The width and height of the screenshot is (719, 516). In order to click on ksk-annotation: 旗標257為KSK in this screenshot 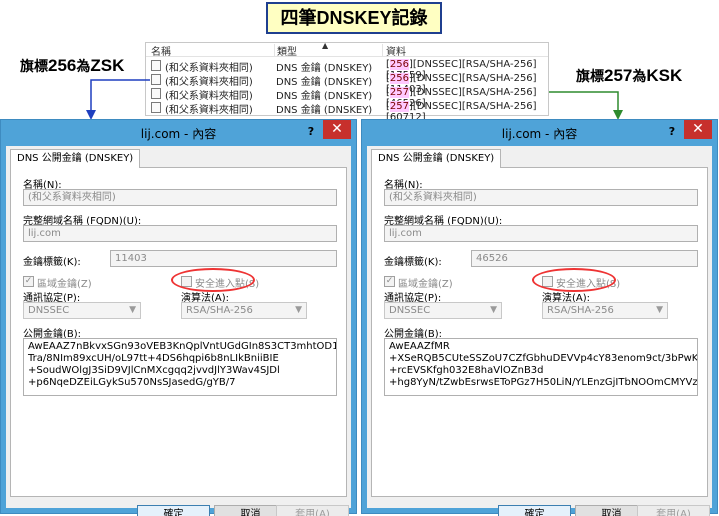, I will do `click(629, 75)`.